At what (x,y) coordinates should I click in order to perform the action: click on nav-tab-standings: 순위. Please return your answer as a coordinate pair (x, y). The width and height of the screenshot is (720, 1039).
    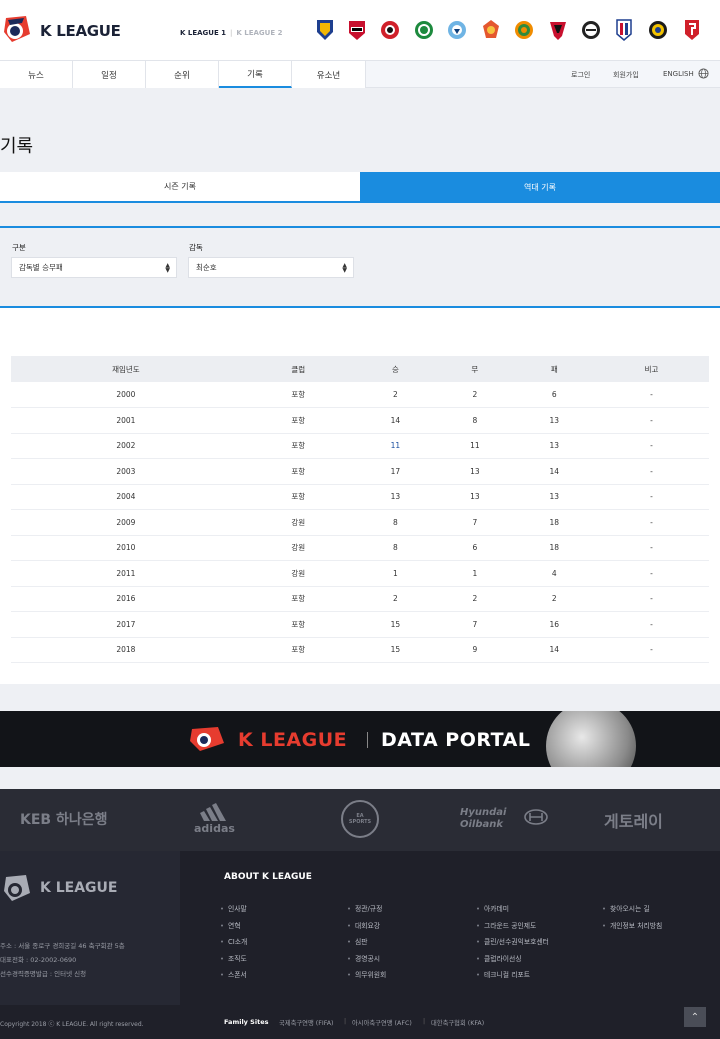
    Looking at the image, I should click on (182, 74).